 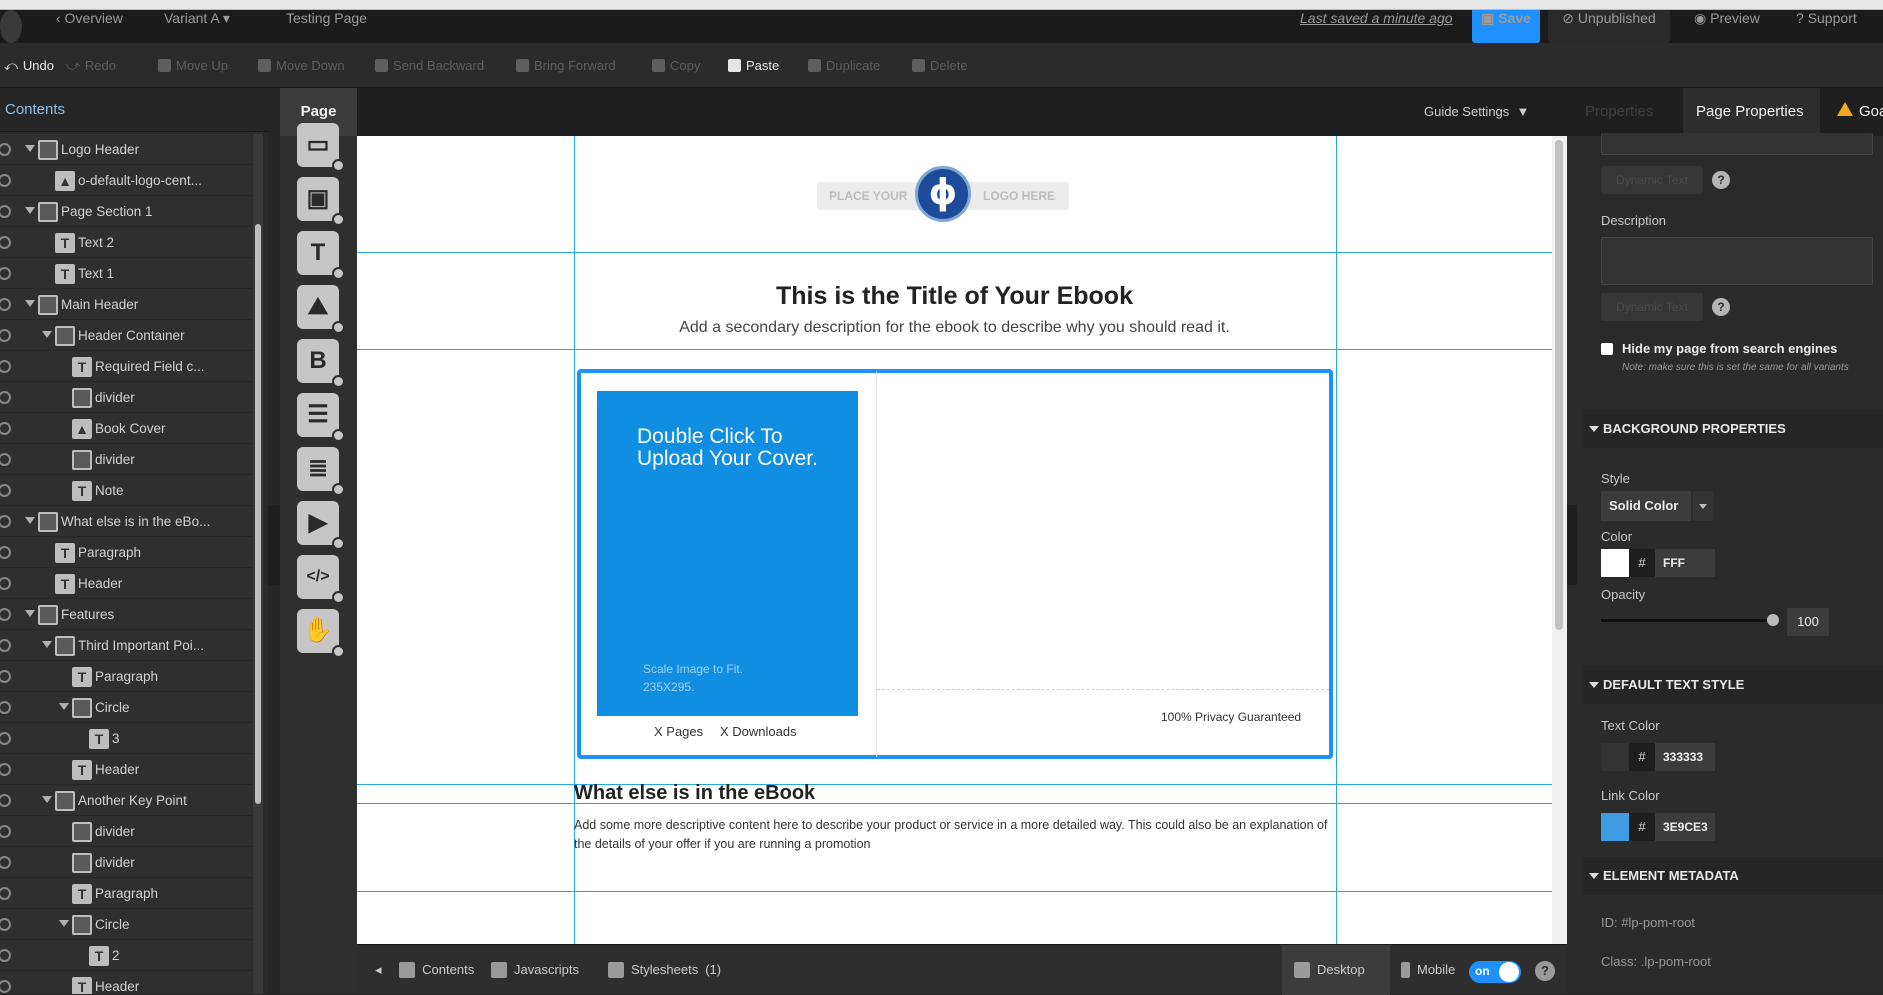 What do you see at coordinates (1329, 970) in the screenshot?
I see `desktop-view-label-group: Desktop` at bounding box center [1329, 970].